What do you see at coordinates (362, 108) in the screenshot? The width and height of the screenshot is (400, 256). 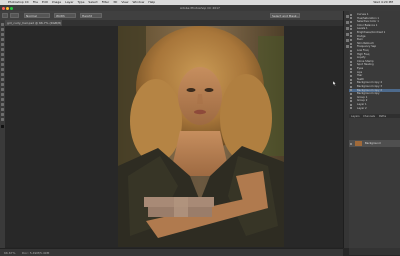 I see `layer-name: Layer 2` at bounding box center [362, 108].